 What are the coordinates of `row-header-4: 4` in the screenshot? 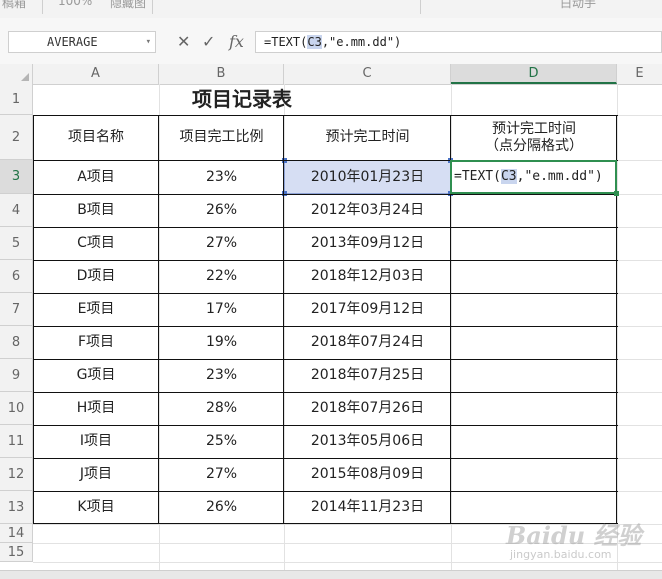 It's located at (16, 210).